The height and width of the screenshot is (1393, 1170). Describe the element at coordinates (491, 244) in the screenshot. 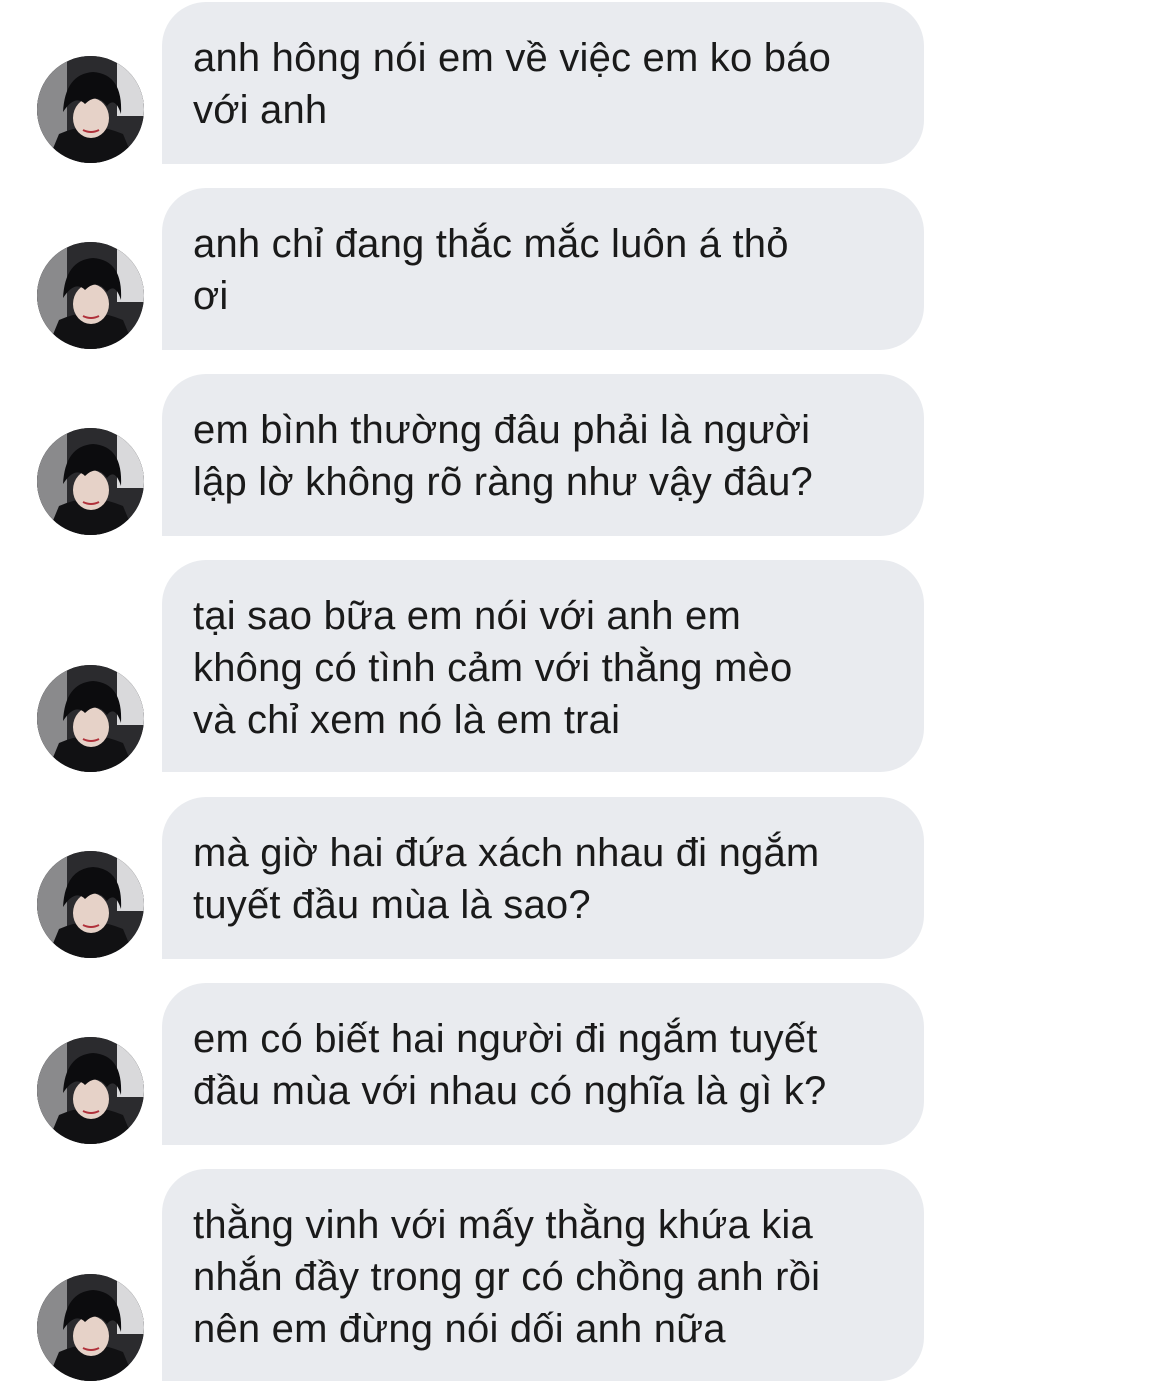

I see `message-text: anh chỉ đang thắc mắc luôn á thỏ` at that location.